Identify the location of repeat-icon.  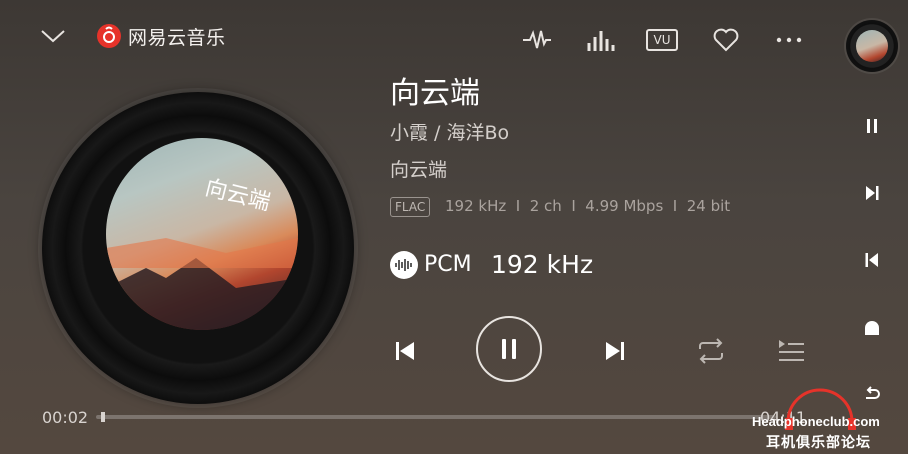
(711, 351).